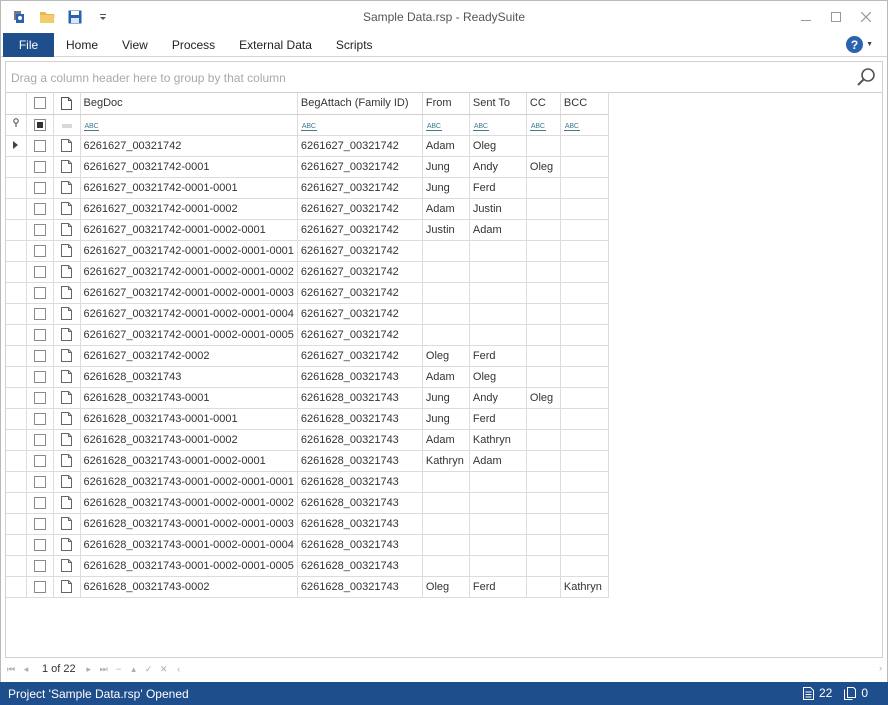  I want to click on cell-begdoc: 6261628_00321743-0001-0002-0001-0005, so click(189, 566).